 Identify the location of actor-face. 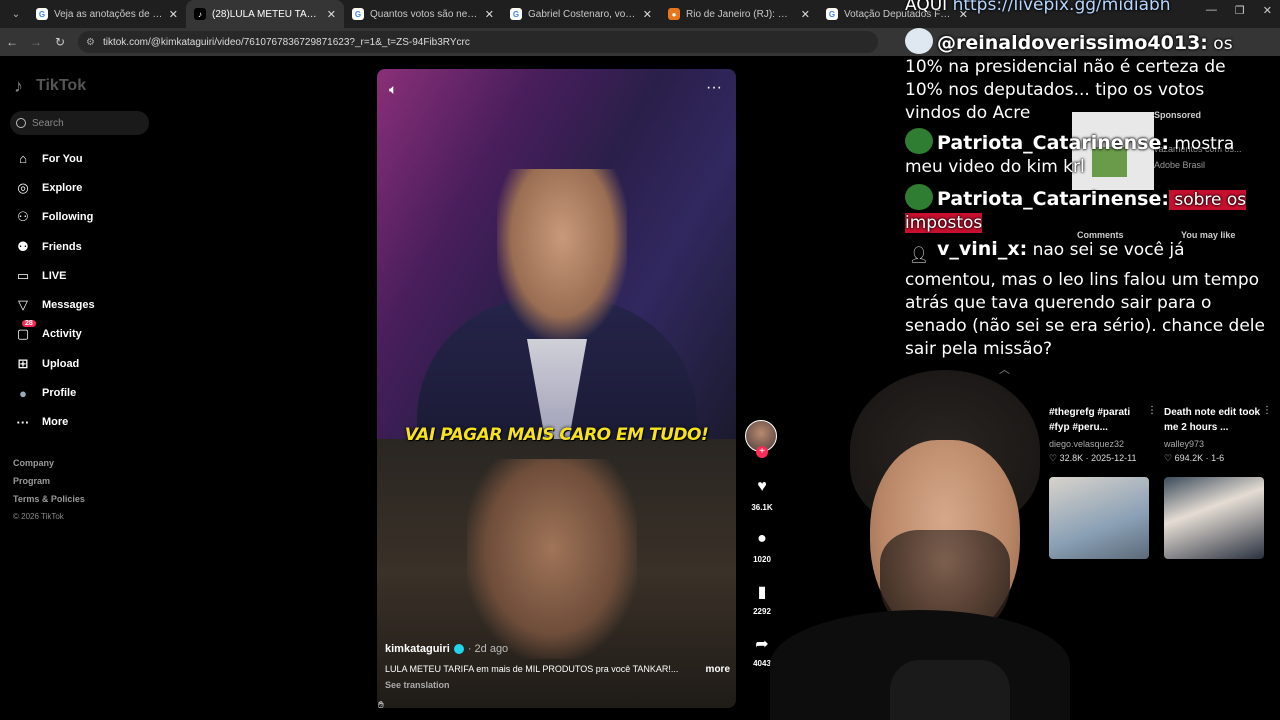
(552, 559).